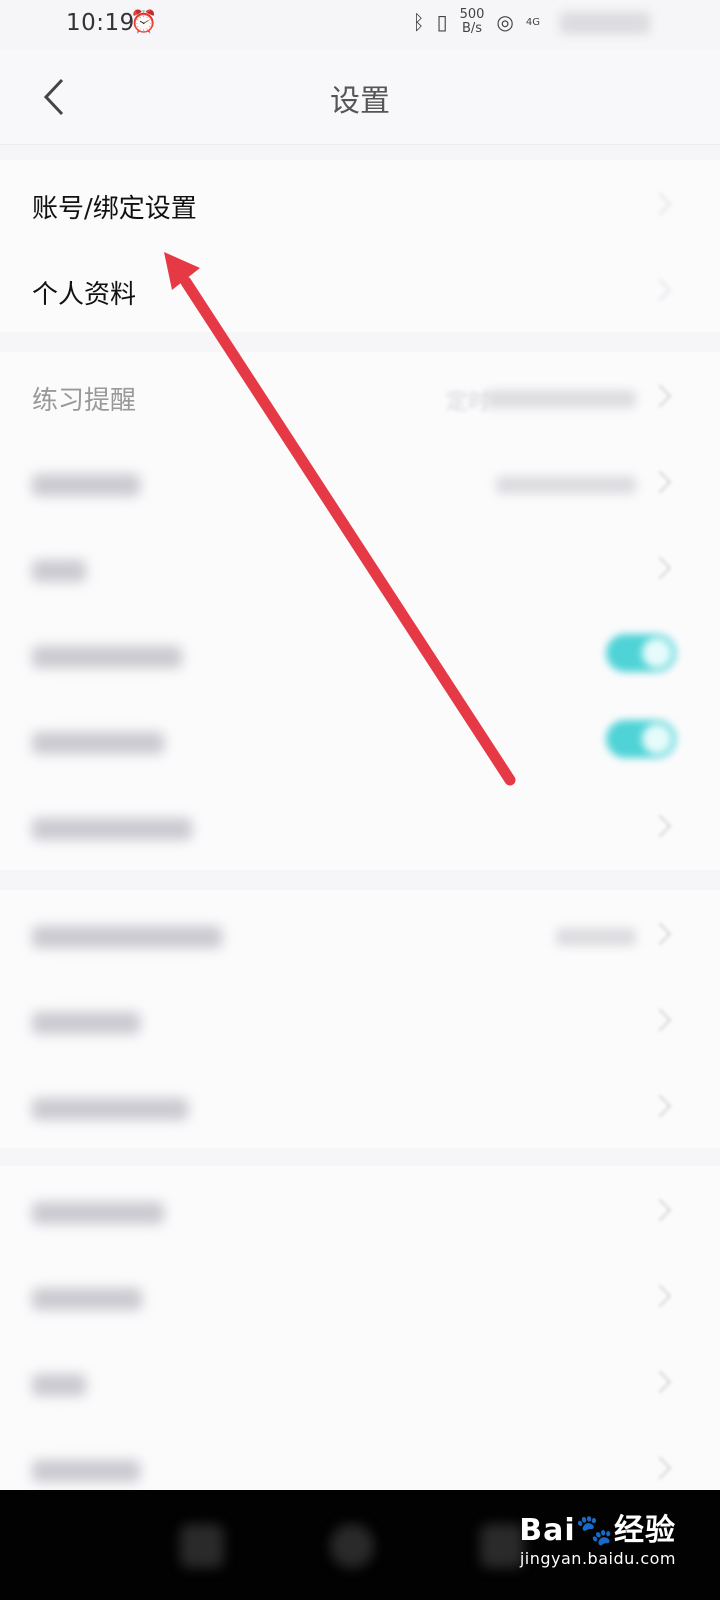 This screenshot has height=1600, width=720. Describe the element at coordinates (467, 402) in the screenshot. I see `practice-reminder-value: 定时` at that location.